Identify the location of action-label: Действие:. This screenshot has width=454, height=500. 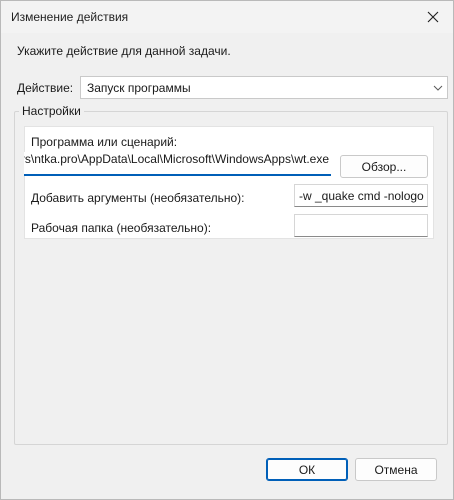
(45, 88).